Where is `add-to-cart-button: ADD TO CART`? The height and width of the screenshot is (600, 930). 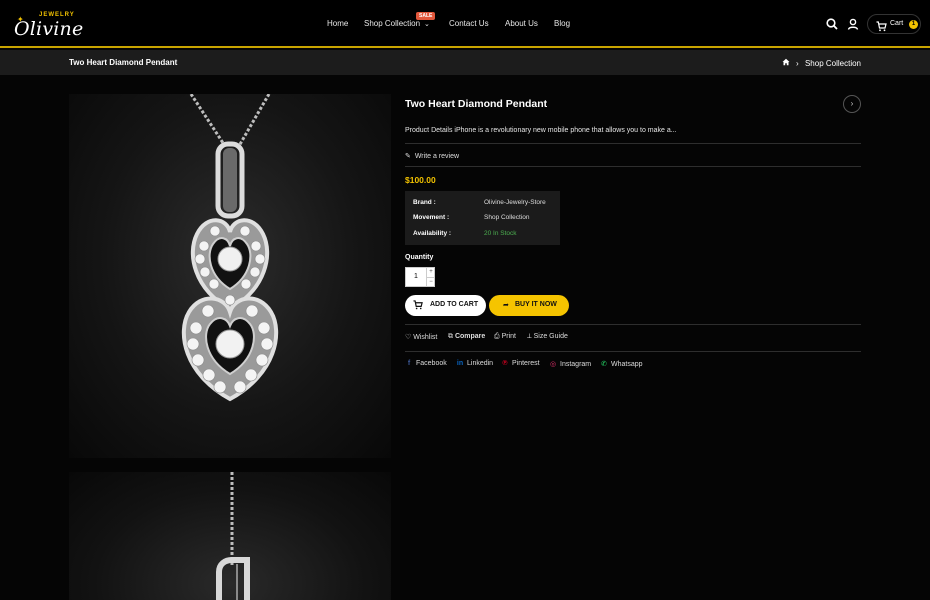 add-to-cart-button: ADD TO CART is located at coordinates (445, 305).